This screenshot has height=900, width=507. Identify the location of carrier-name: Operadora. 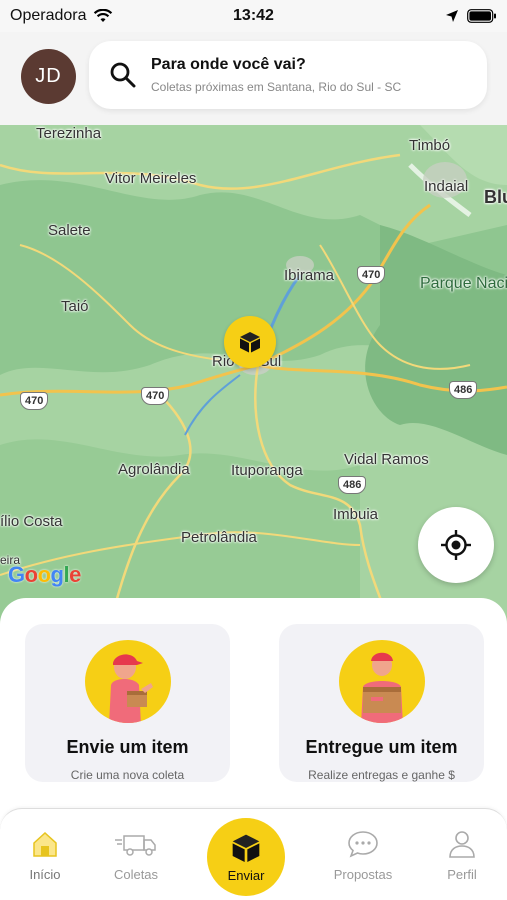
(48, 15).